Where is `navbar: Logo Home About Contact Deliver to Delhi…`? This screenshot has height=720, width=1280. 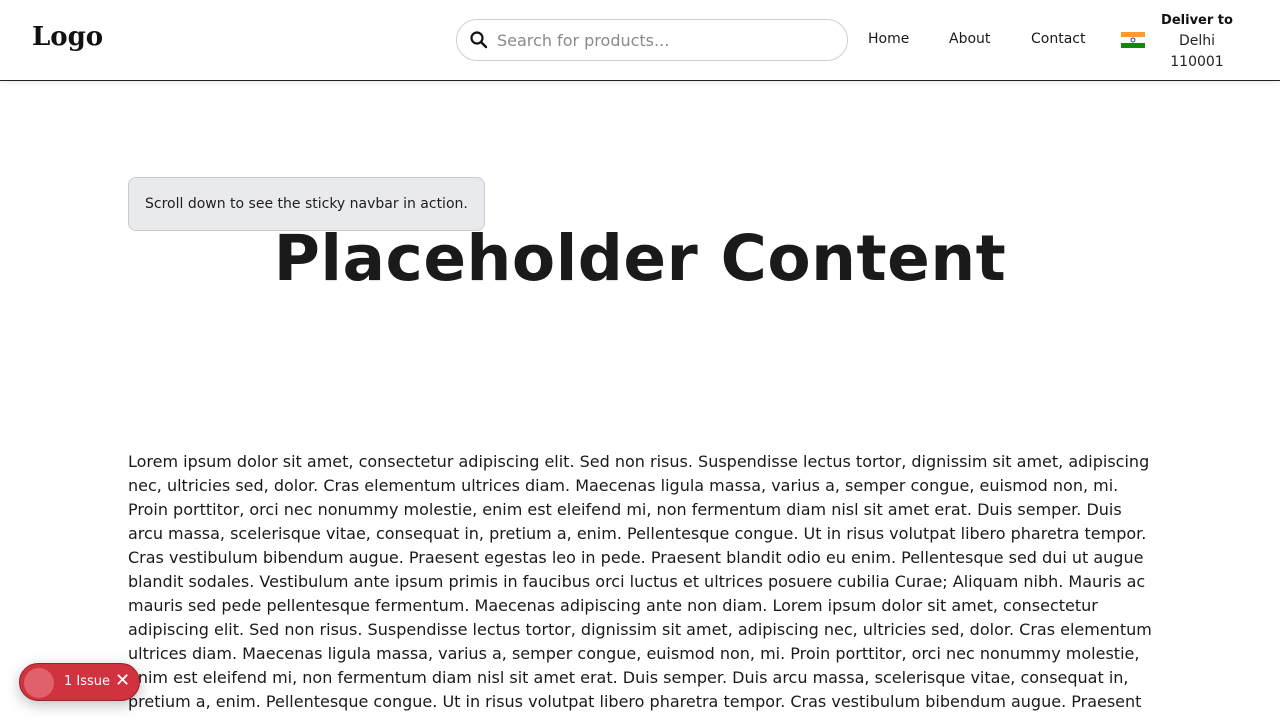
navbar: Logo Home About Contact Deliver to Delhi… is located at coordinates (640, 40).